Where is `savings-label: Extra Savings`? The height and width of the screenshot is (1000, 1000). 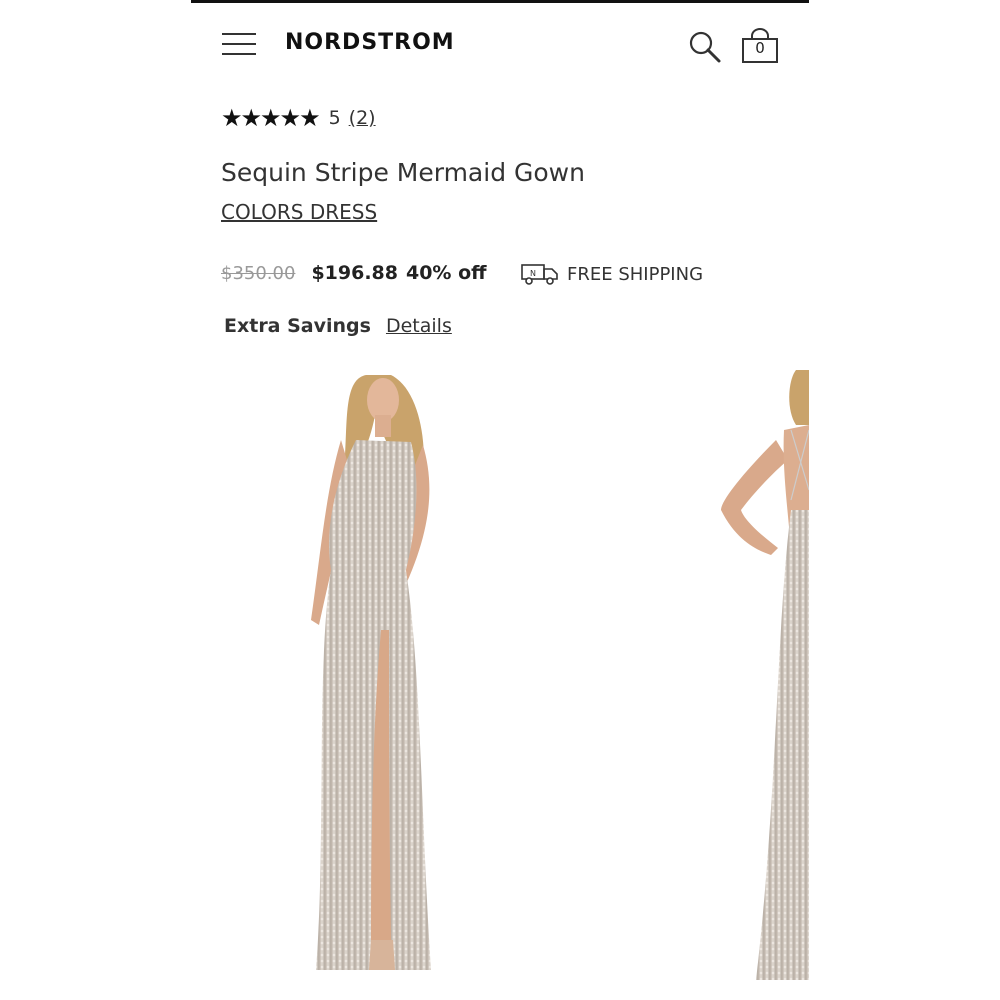 savings-label: Extra Savings is located at coordinates (297, 326).